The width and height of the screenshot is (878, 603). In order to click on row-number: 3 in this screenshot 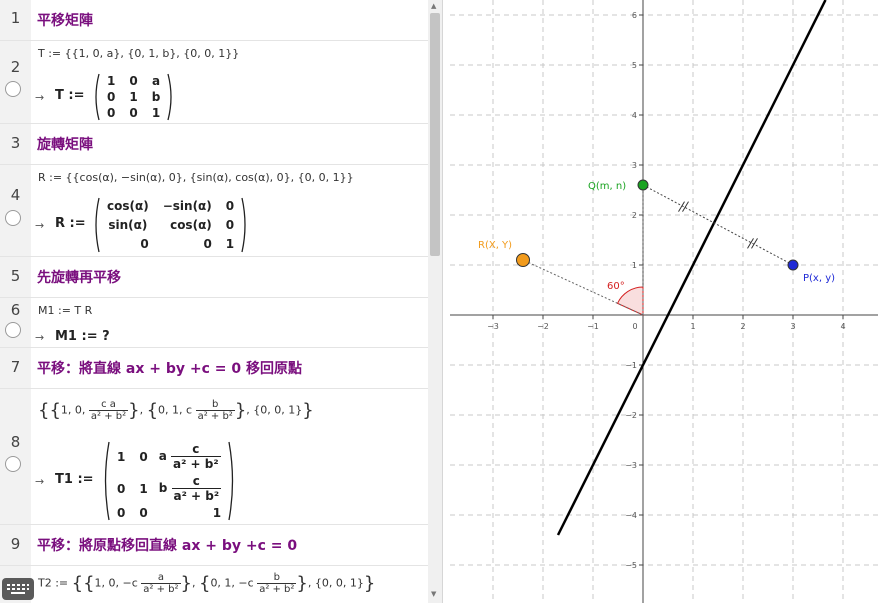, I will do `click(15, 143)`.